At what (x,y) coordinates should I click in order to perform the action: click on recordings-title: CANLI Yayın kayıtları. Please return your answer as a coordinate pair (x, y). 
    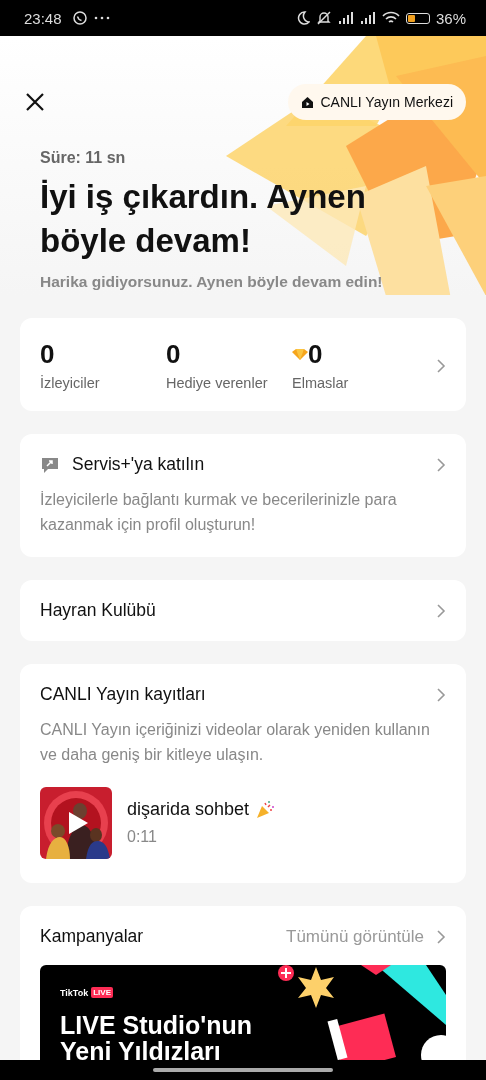
    Looking at the image, I should click on (123, 694).